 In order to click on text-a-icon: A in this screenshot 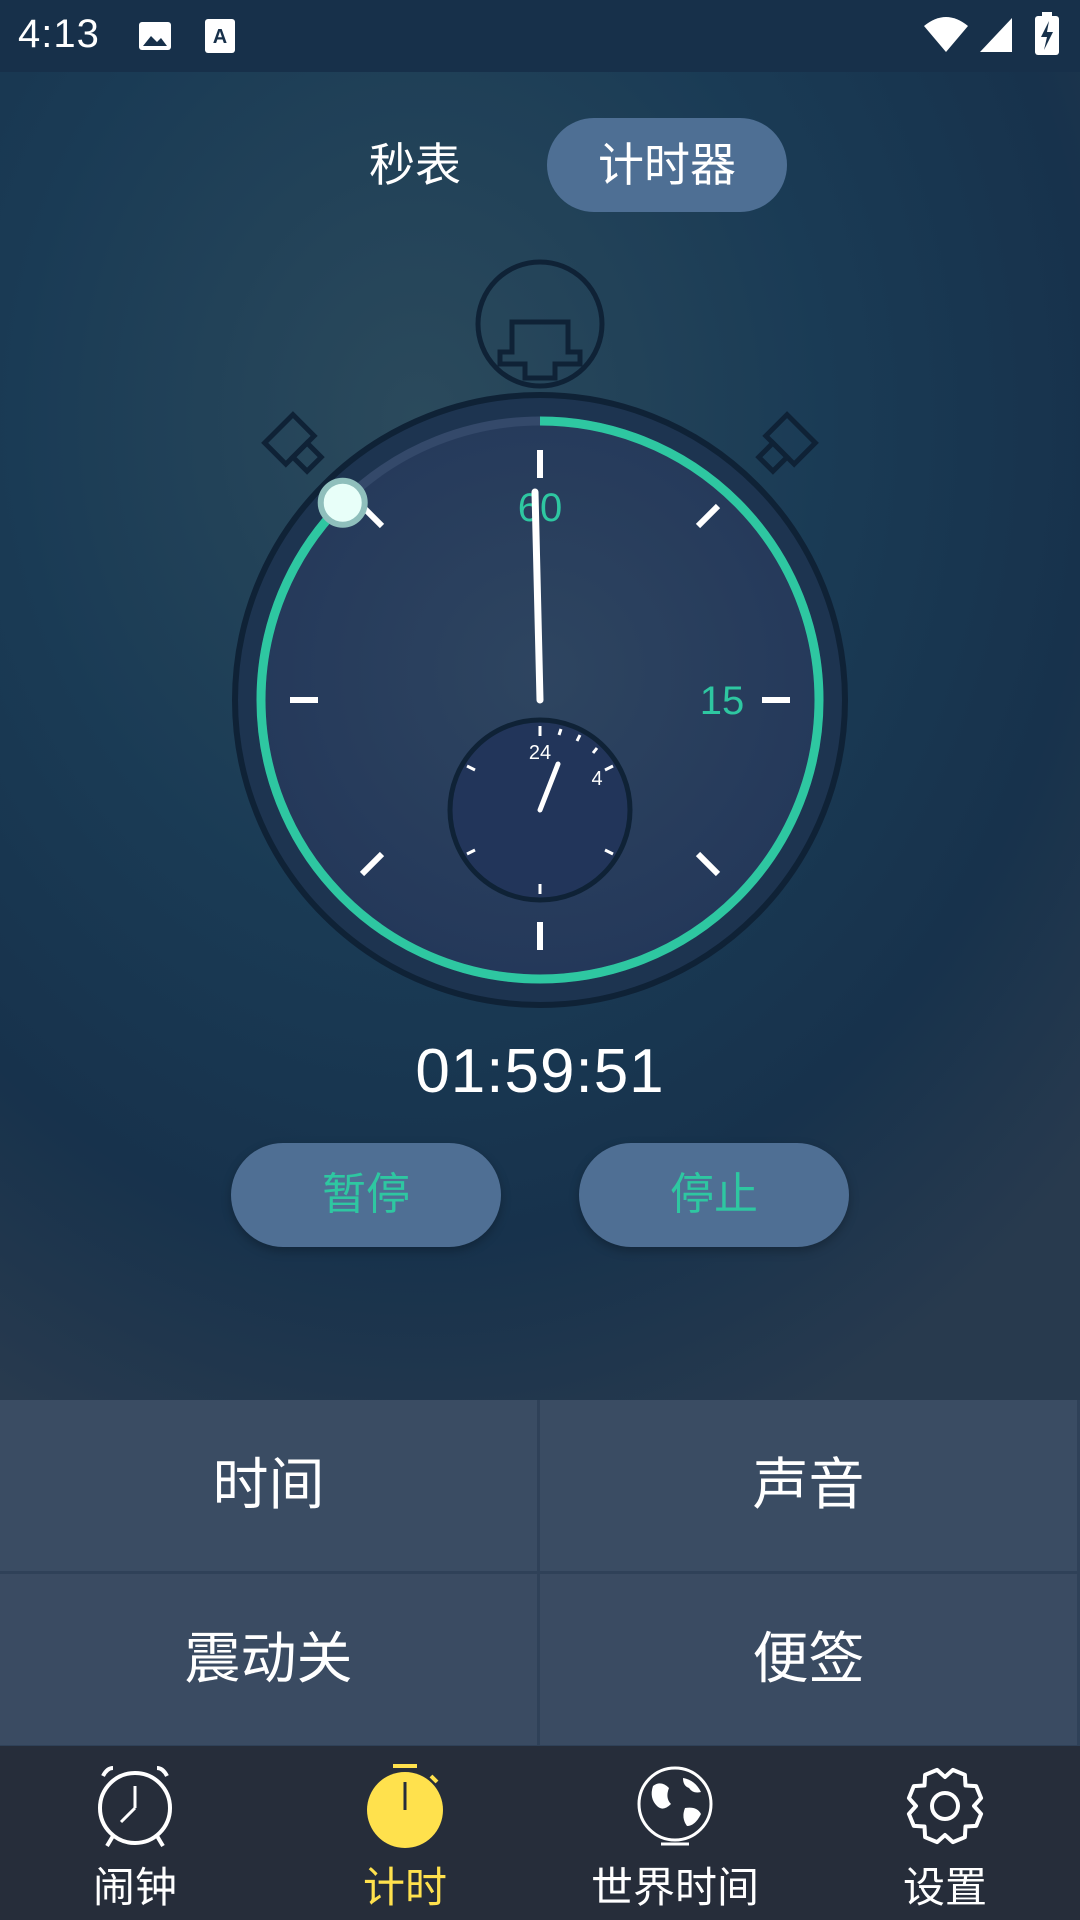, I will do `click(220, 36)`.